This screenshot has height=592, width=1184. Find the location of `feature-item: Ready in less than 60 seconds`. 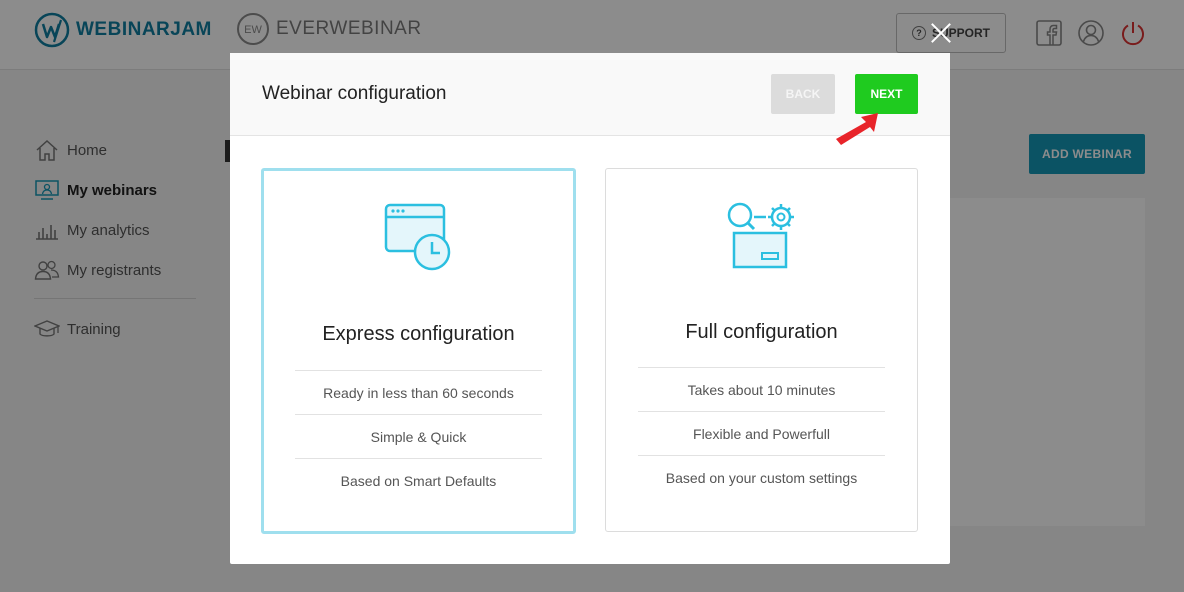

feature-item: Ready in less than 60 seconds is located at coordinates (418, 392).